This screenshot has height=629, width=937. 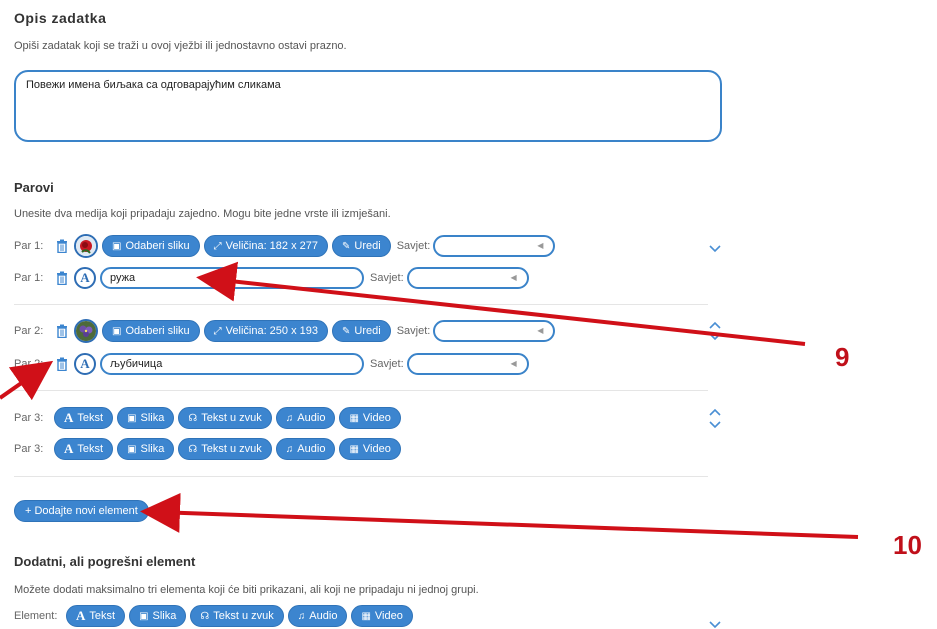 What do you see at coordinates (27, 380) in the screenshot?
I see `arrow-left` at bounding box center [27, 380].